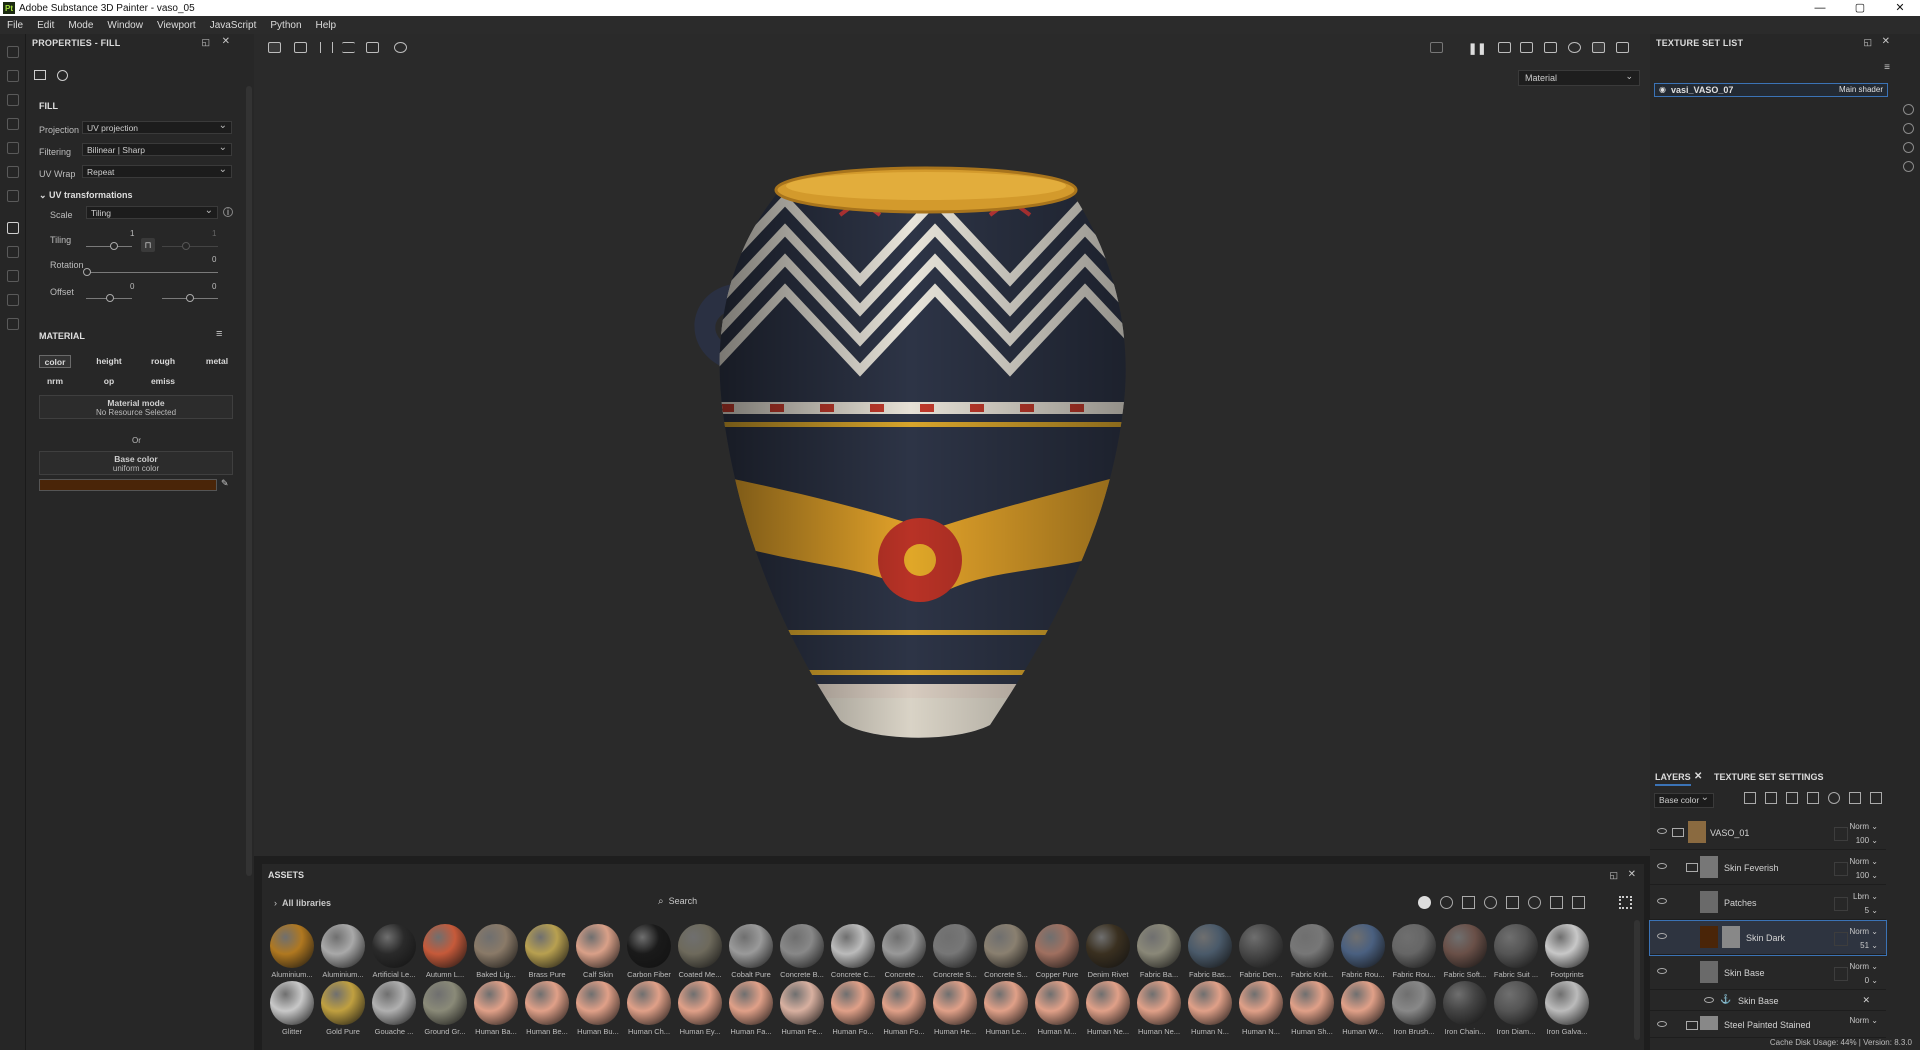 The image size is (1920, 1050). What do you see at coordinates (62, 75) in the screenshot?
I see `material-tab-icon` at bounding box center [62, 75].